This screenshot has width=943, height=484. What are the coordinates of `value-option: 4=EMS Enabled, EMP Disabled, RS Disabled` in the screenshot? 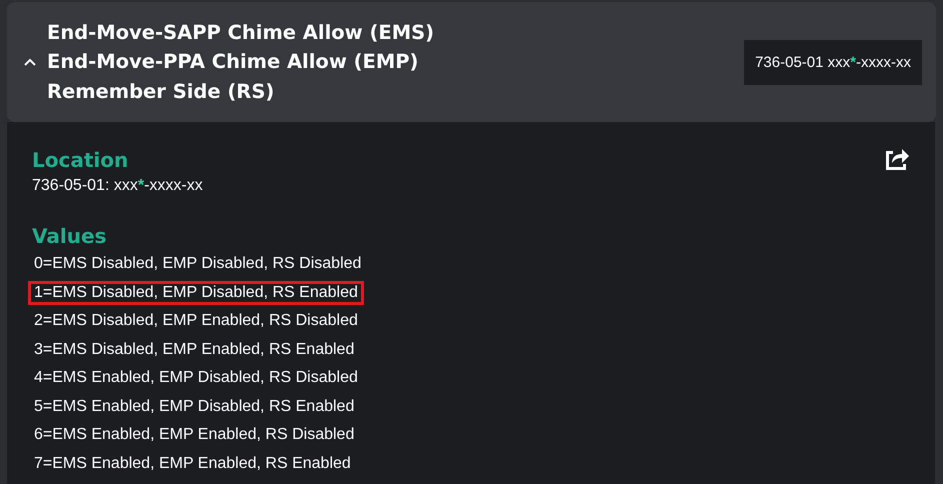 It's located at (196, 378).